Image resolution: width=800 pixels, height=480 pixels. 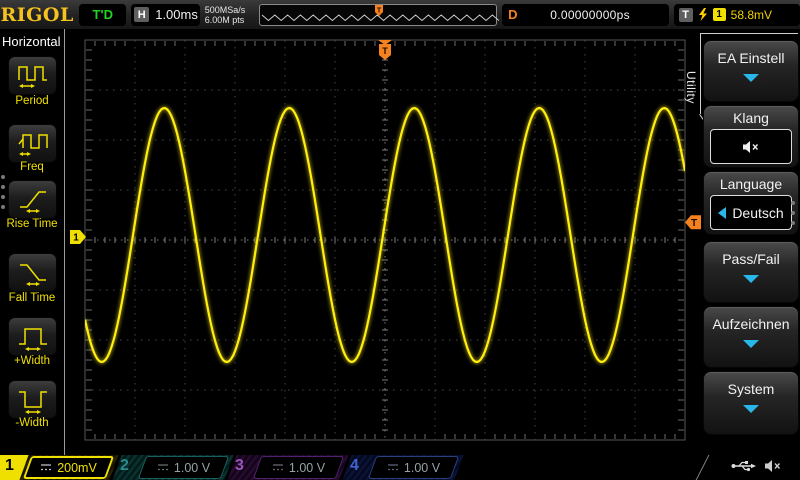 What do you see at coordinates (751, 324) in the screenshot?
I see `menu-label: Aufzeichnen` at bounding box center [751, 324].